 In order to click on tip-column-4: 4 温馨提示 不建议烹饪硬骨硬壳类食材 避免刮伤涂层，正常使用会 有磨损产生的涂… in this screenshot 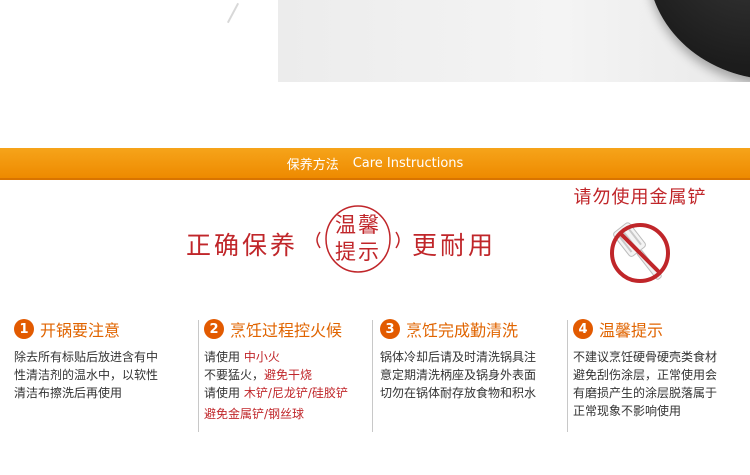, I will do `click(660, 369)`.